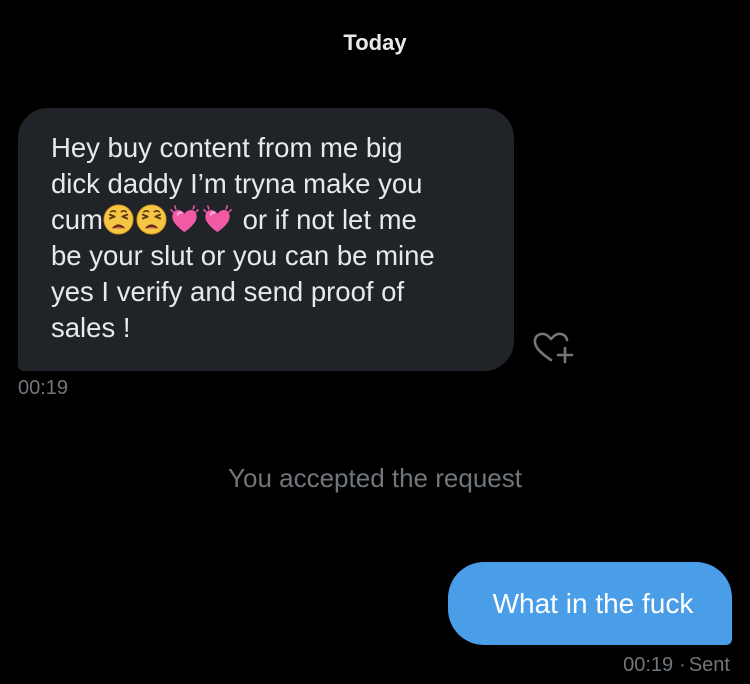 The width and height of the screenshot is (750, 684). What do you see at coordinates (329, 219) in the screenshot?
I see `message-text: or if not let me` at bounding box center [329, 219].